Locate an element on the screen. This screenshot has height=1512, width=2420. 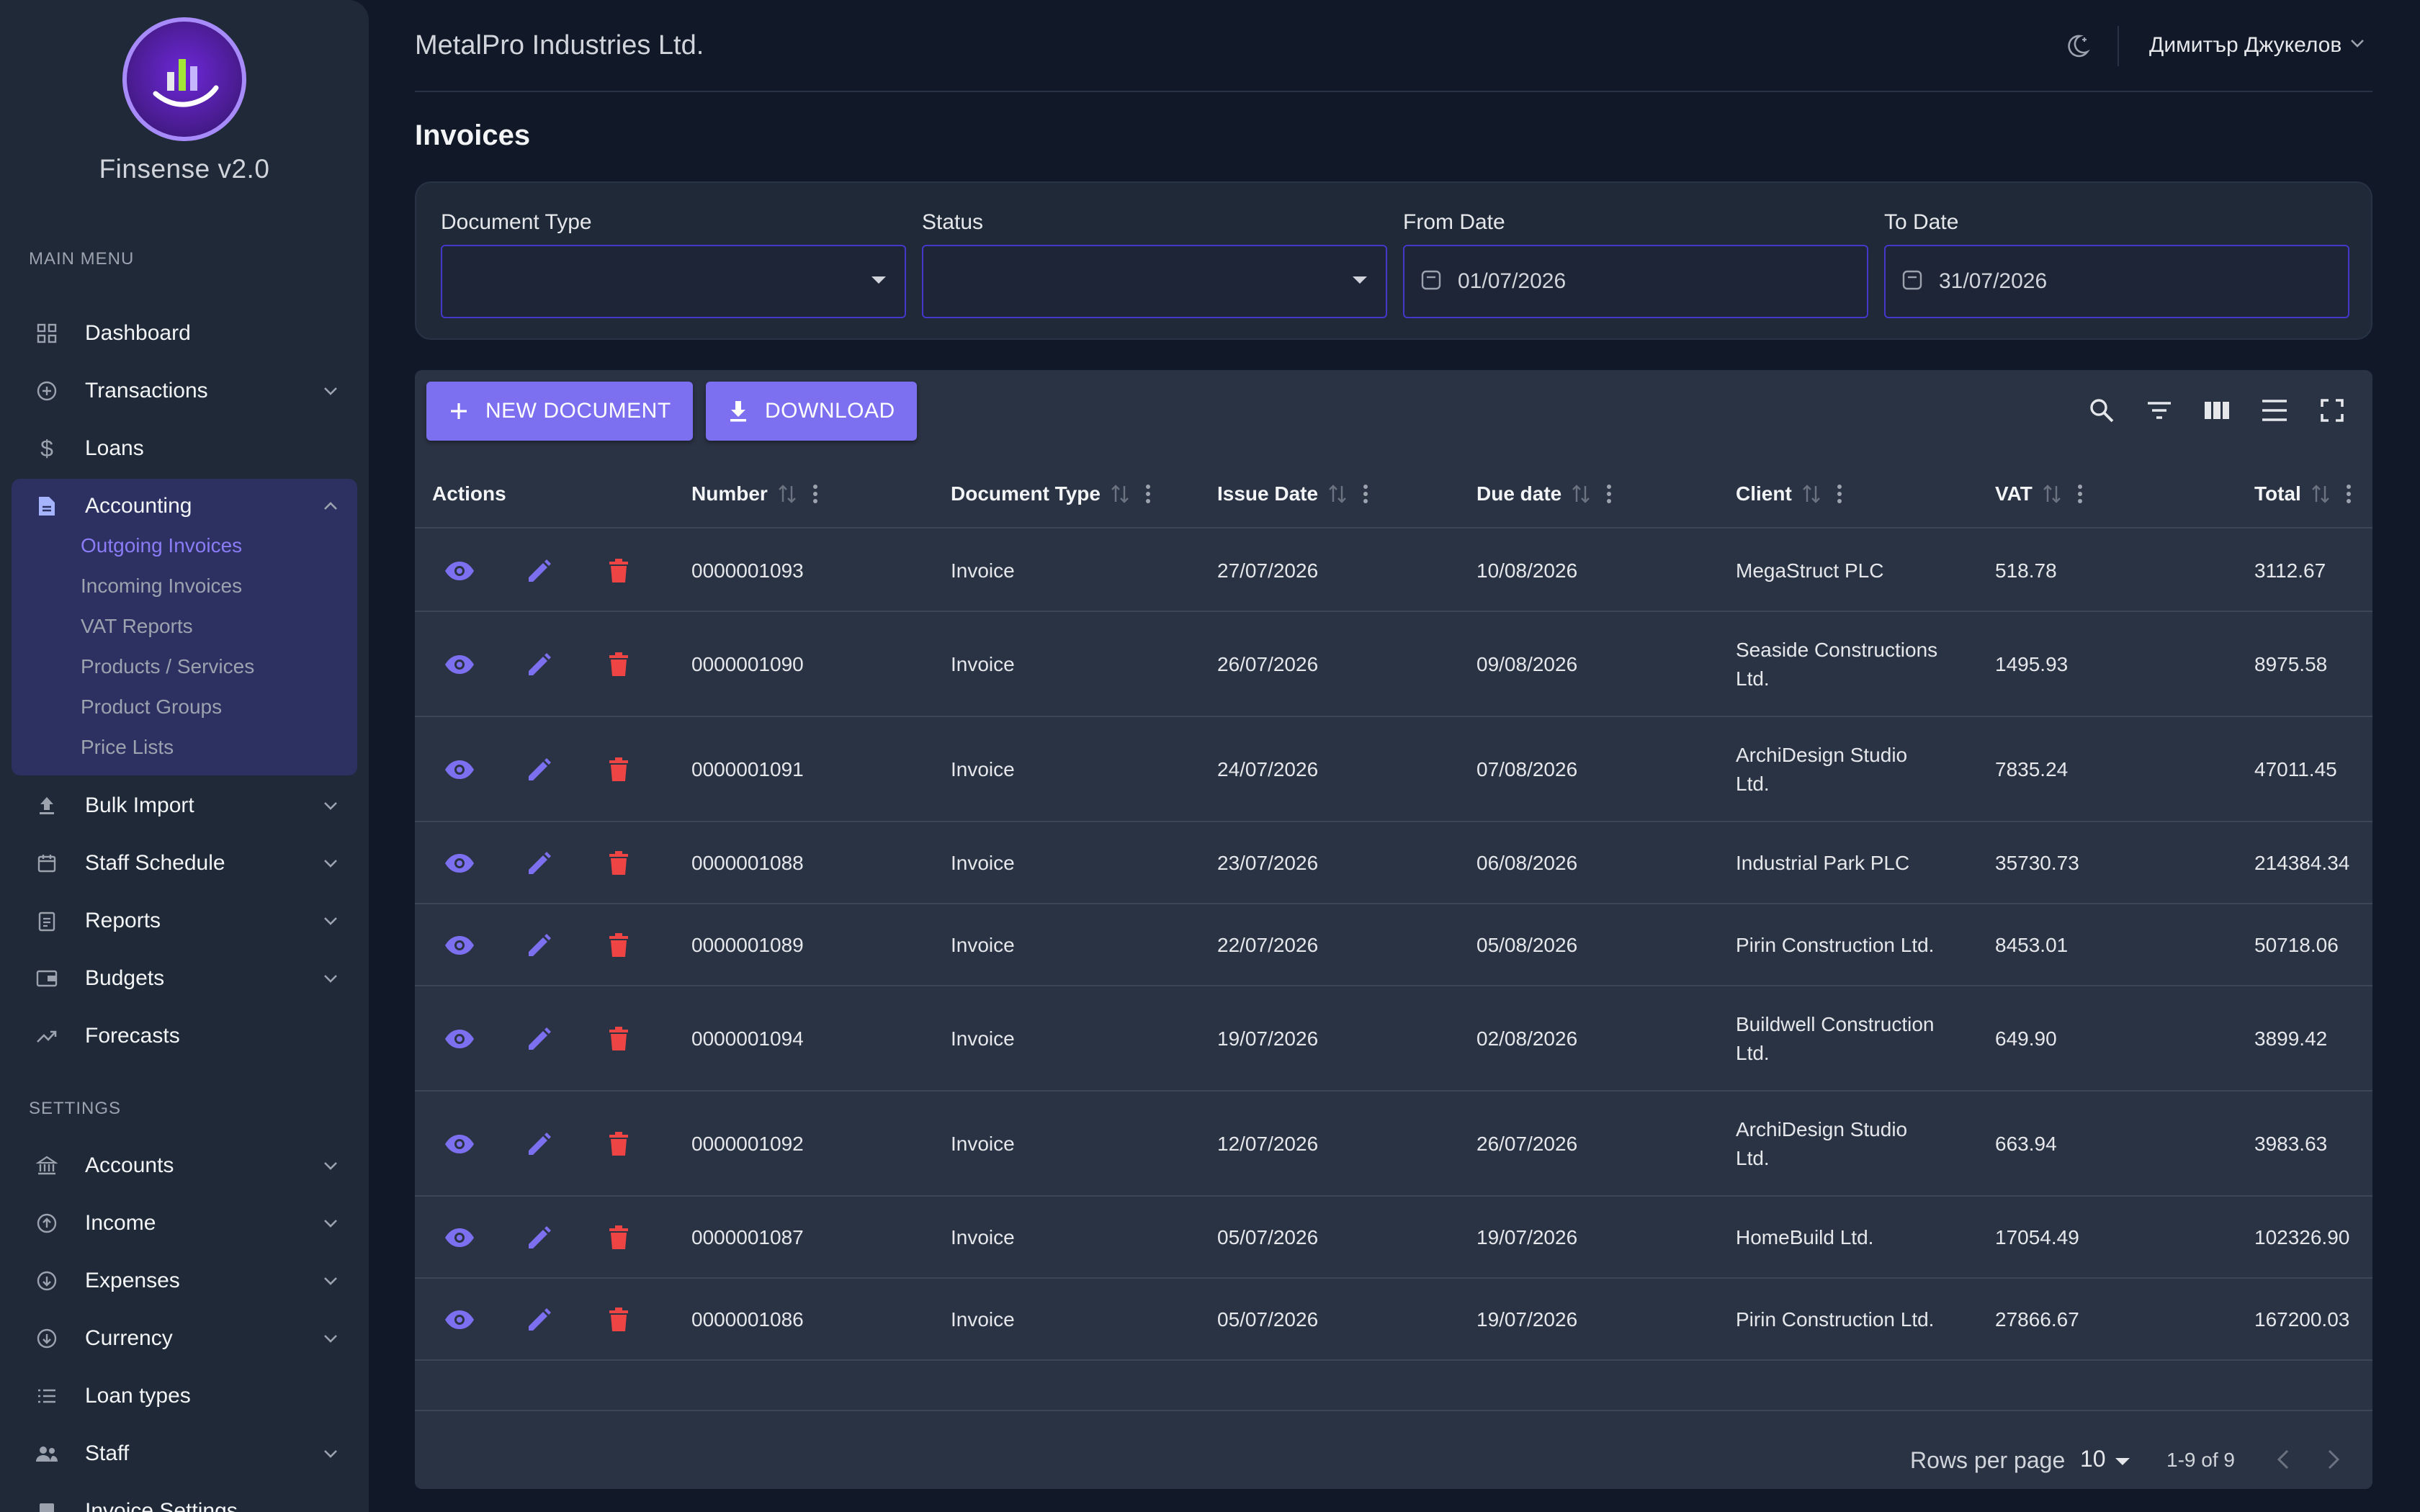
columns-icon is located at coordinates (2217, 410).